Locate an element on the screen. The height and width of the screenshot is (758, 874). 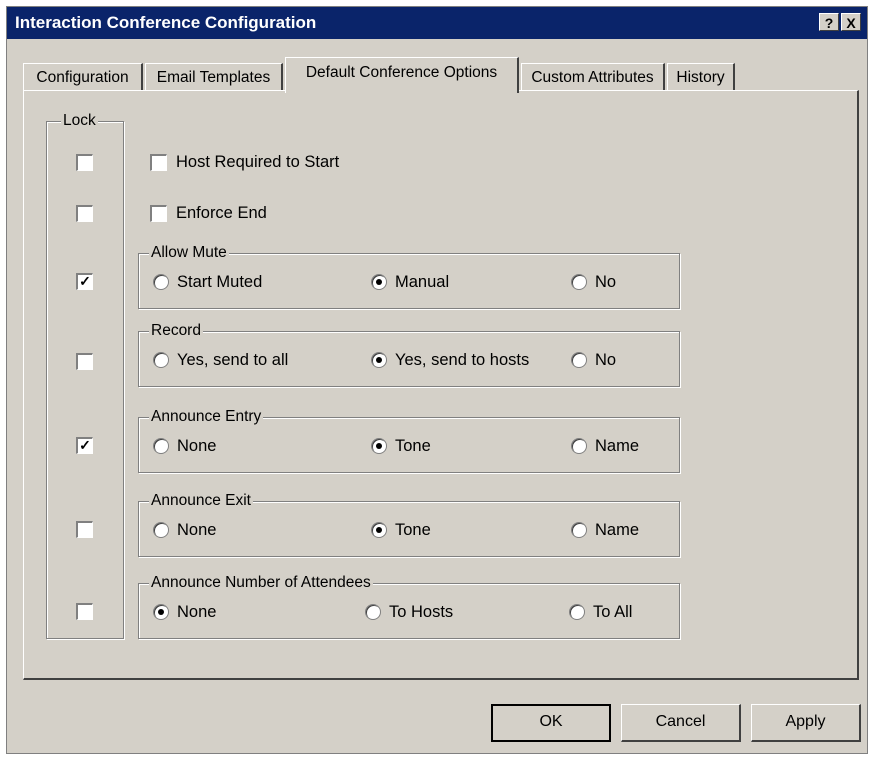
radio-group-legend: Announce Number of Attendees is located at coordinates (261, 583).